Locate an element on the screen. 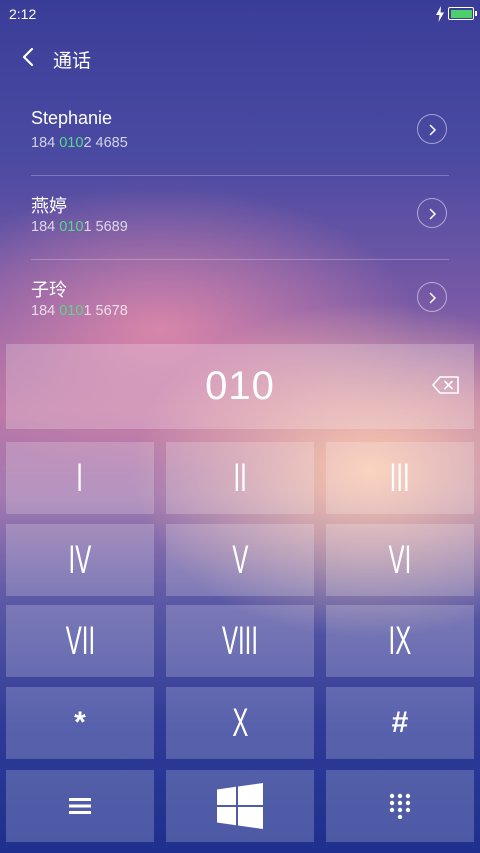 This screenshot has height=853, width=480. windows-logo-icon is located at coordinates (240, 806).